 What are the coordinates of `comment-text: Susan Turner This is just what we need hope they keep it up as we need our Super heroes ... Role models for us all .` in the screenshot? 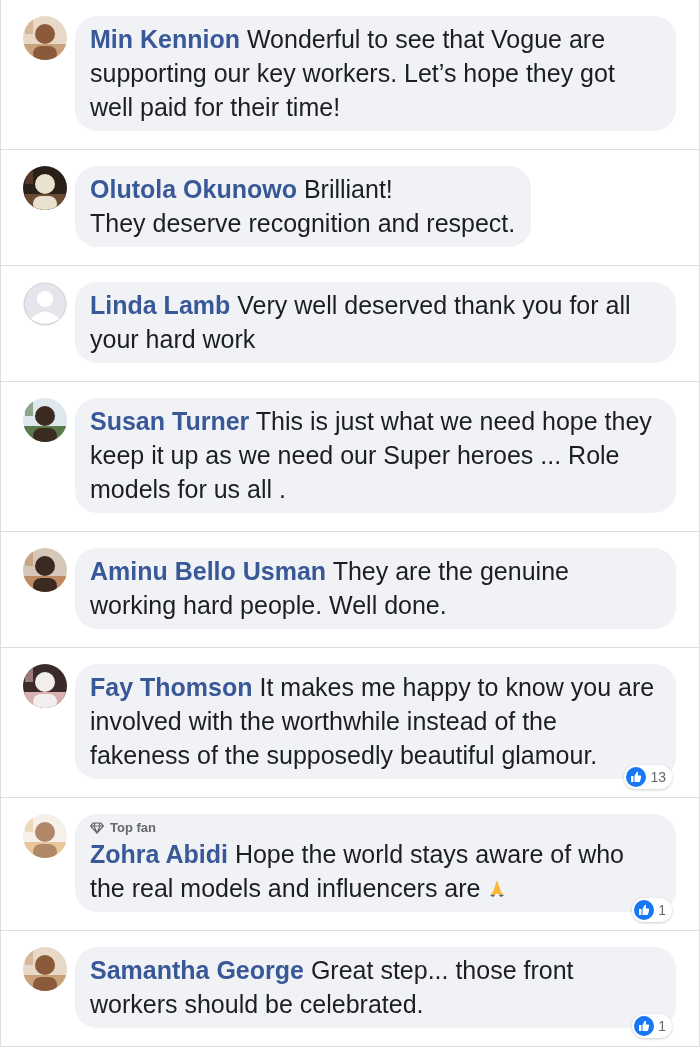 It's located at (371, 455).